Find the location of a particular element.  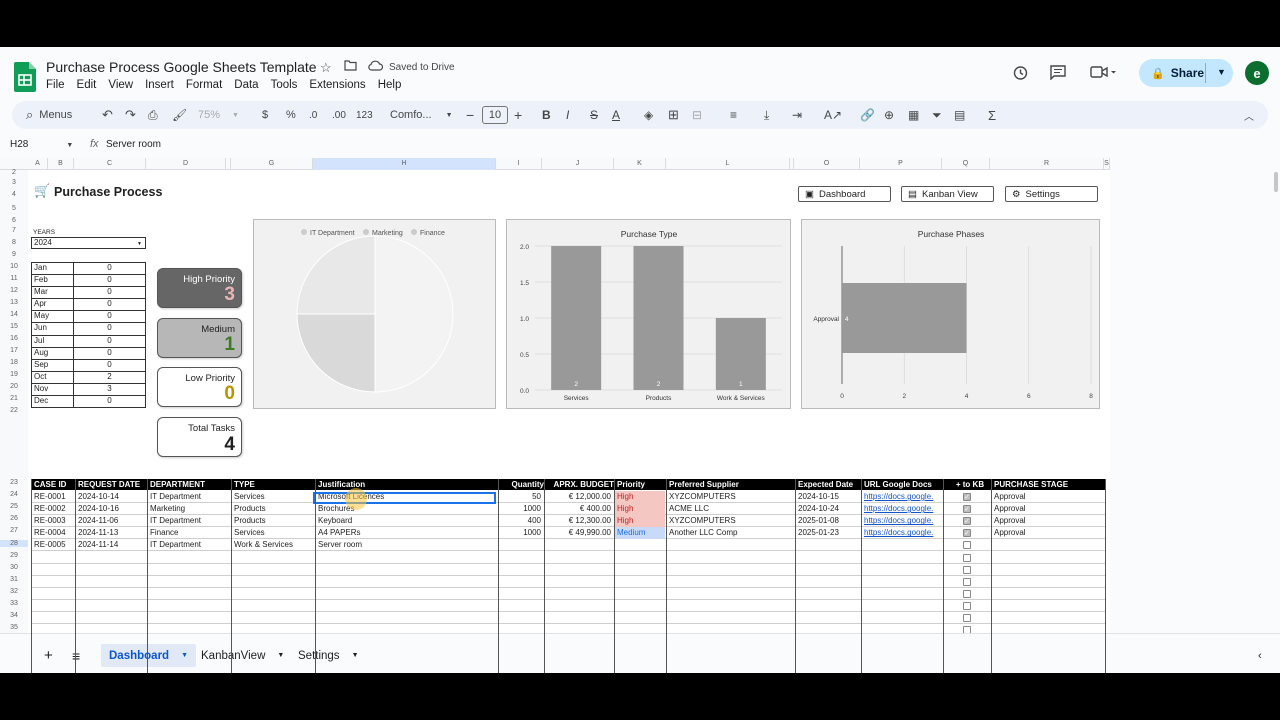

zoom-select: 75% ▼ is located at coordinates (218, 115).